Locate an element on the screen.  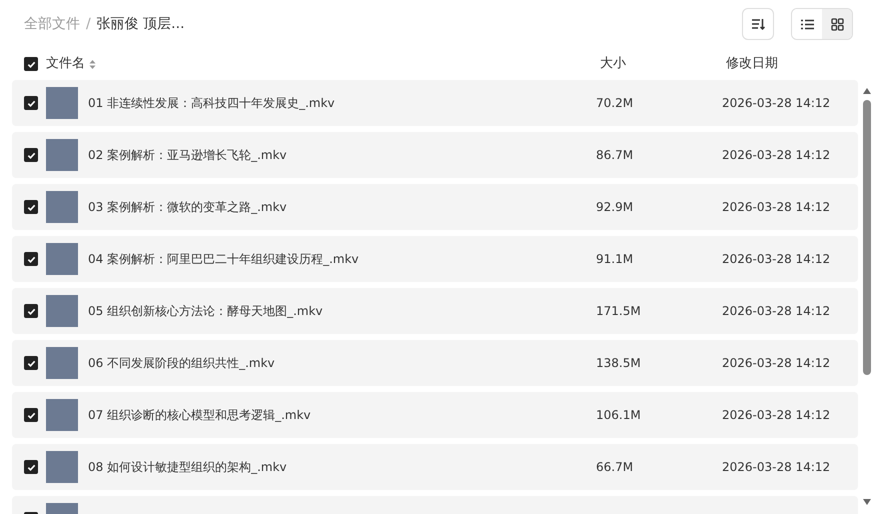
grid-view-icon is located at coordinates (837, 24).